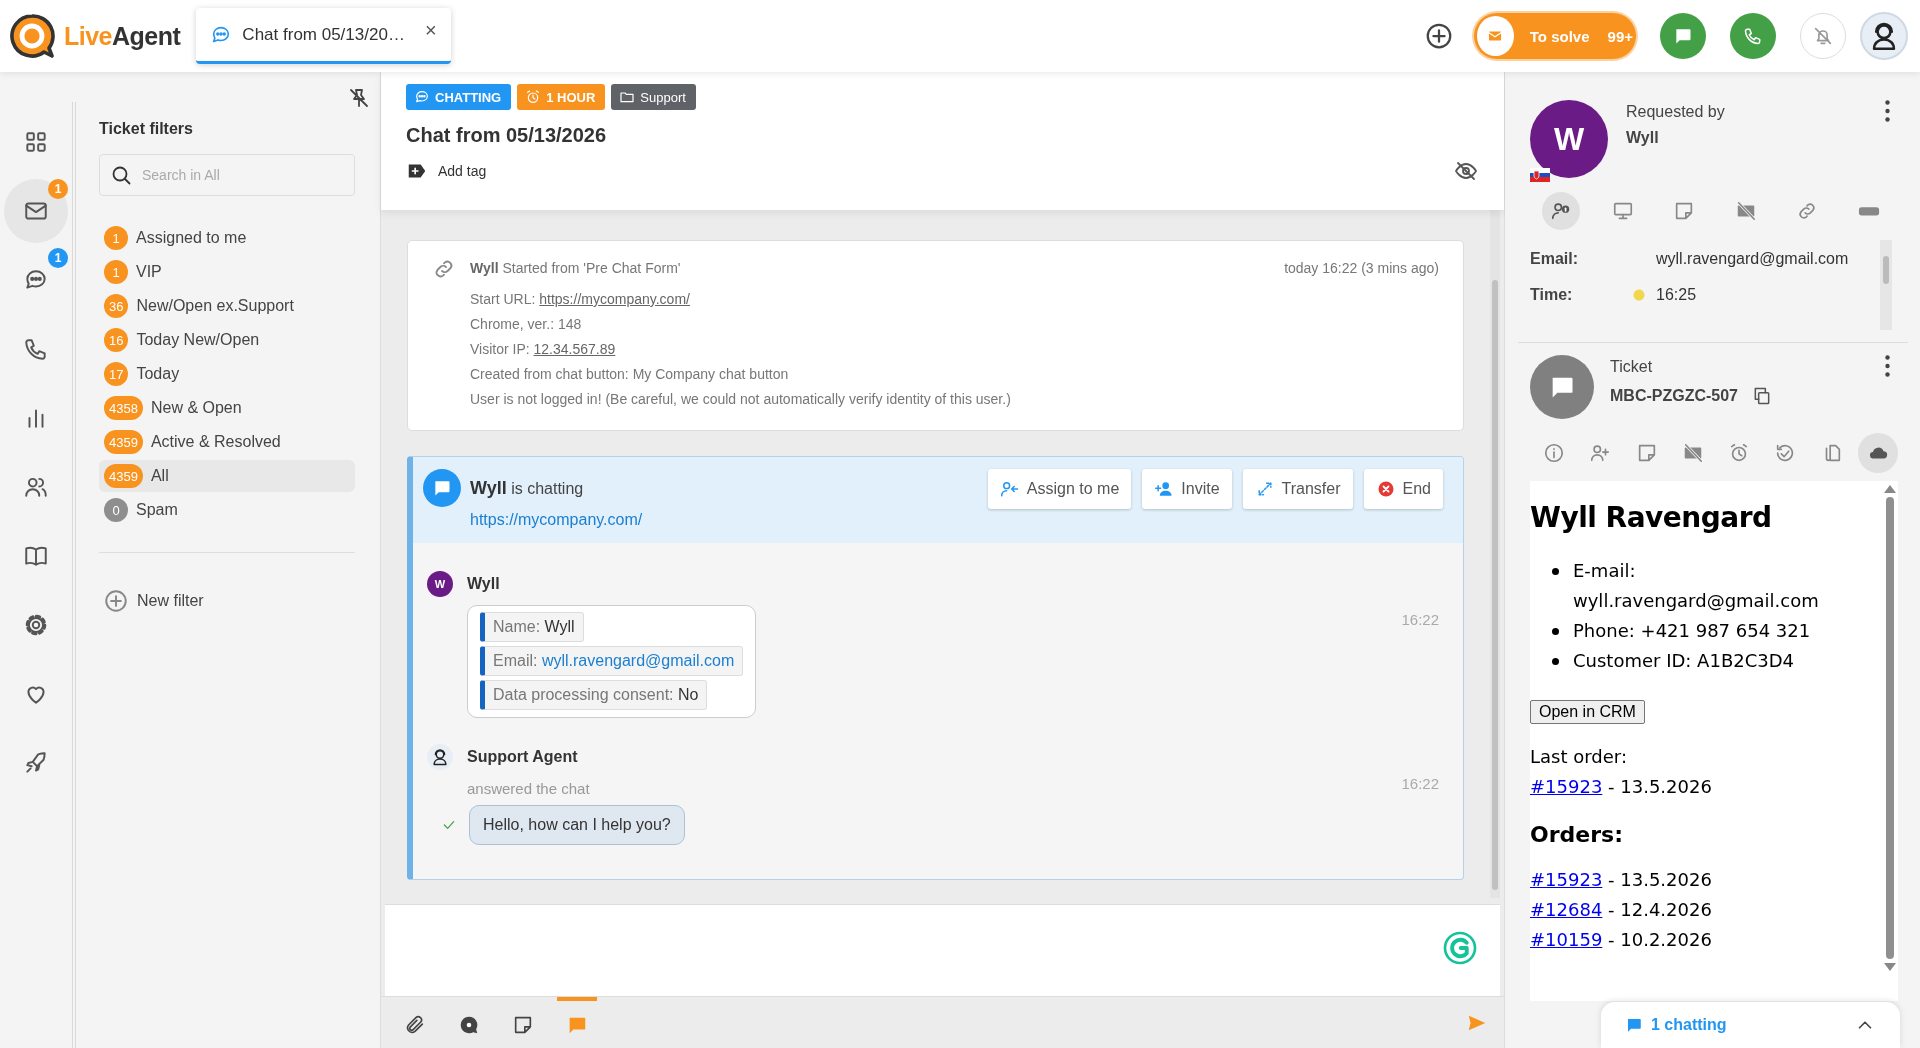  I want to click on form-field: Name: Wyll, so click(532, 627).